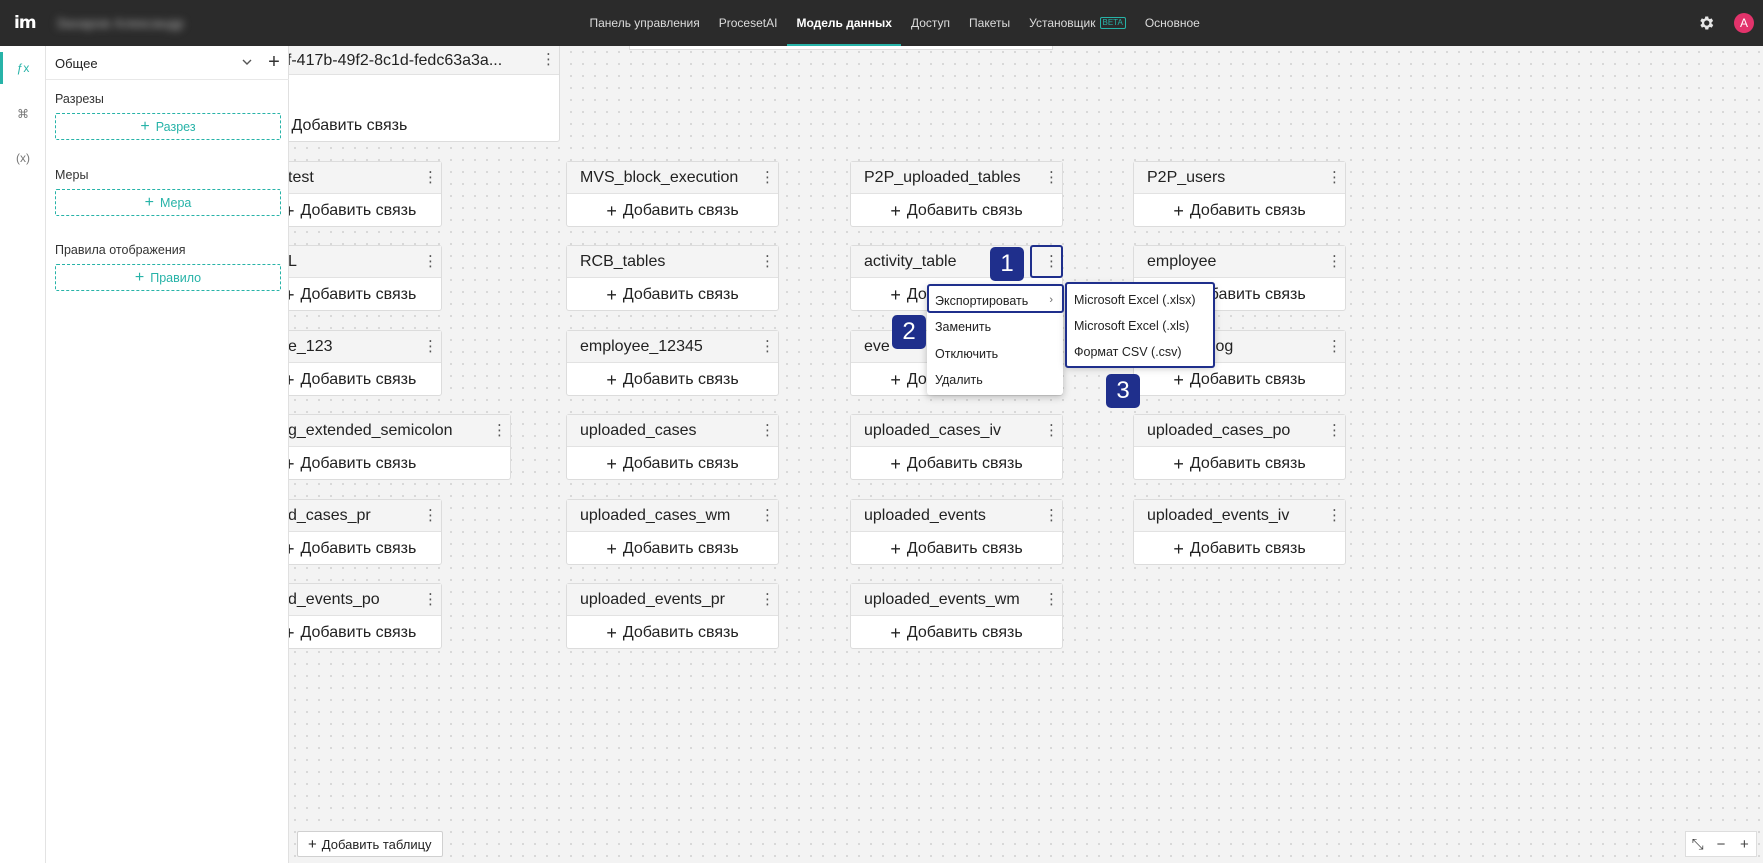 Image resolution: width=1763 pixels, height=863 pixels. What do you see at coordinates (1172, 23) in the screenshot?
I see `tab-general: Основное` at bounding box center [1172, 23].